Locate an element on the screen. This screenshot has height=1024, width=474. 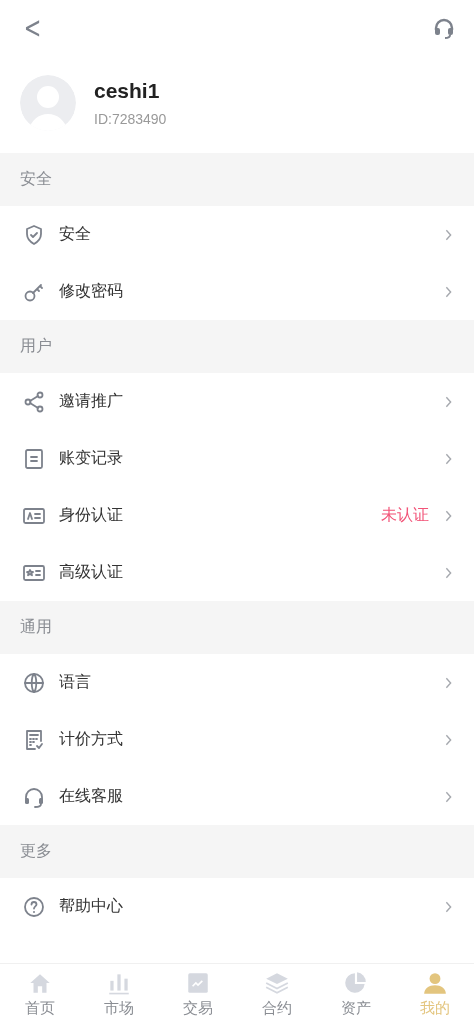
menu-item: 账变记录 is located at coordinates (237, 458).